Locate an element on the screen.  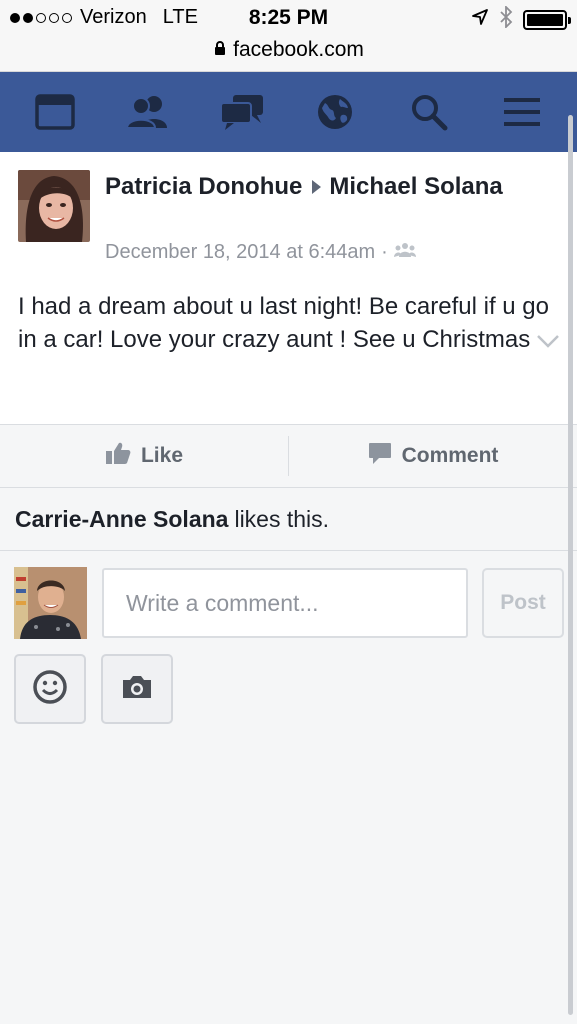
page-scrollbar is located at coordinates (570, 565).